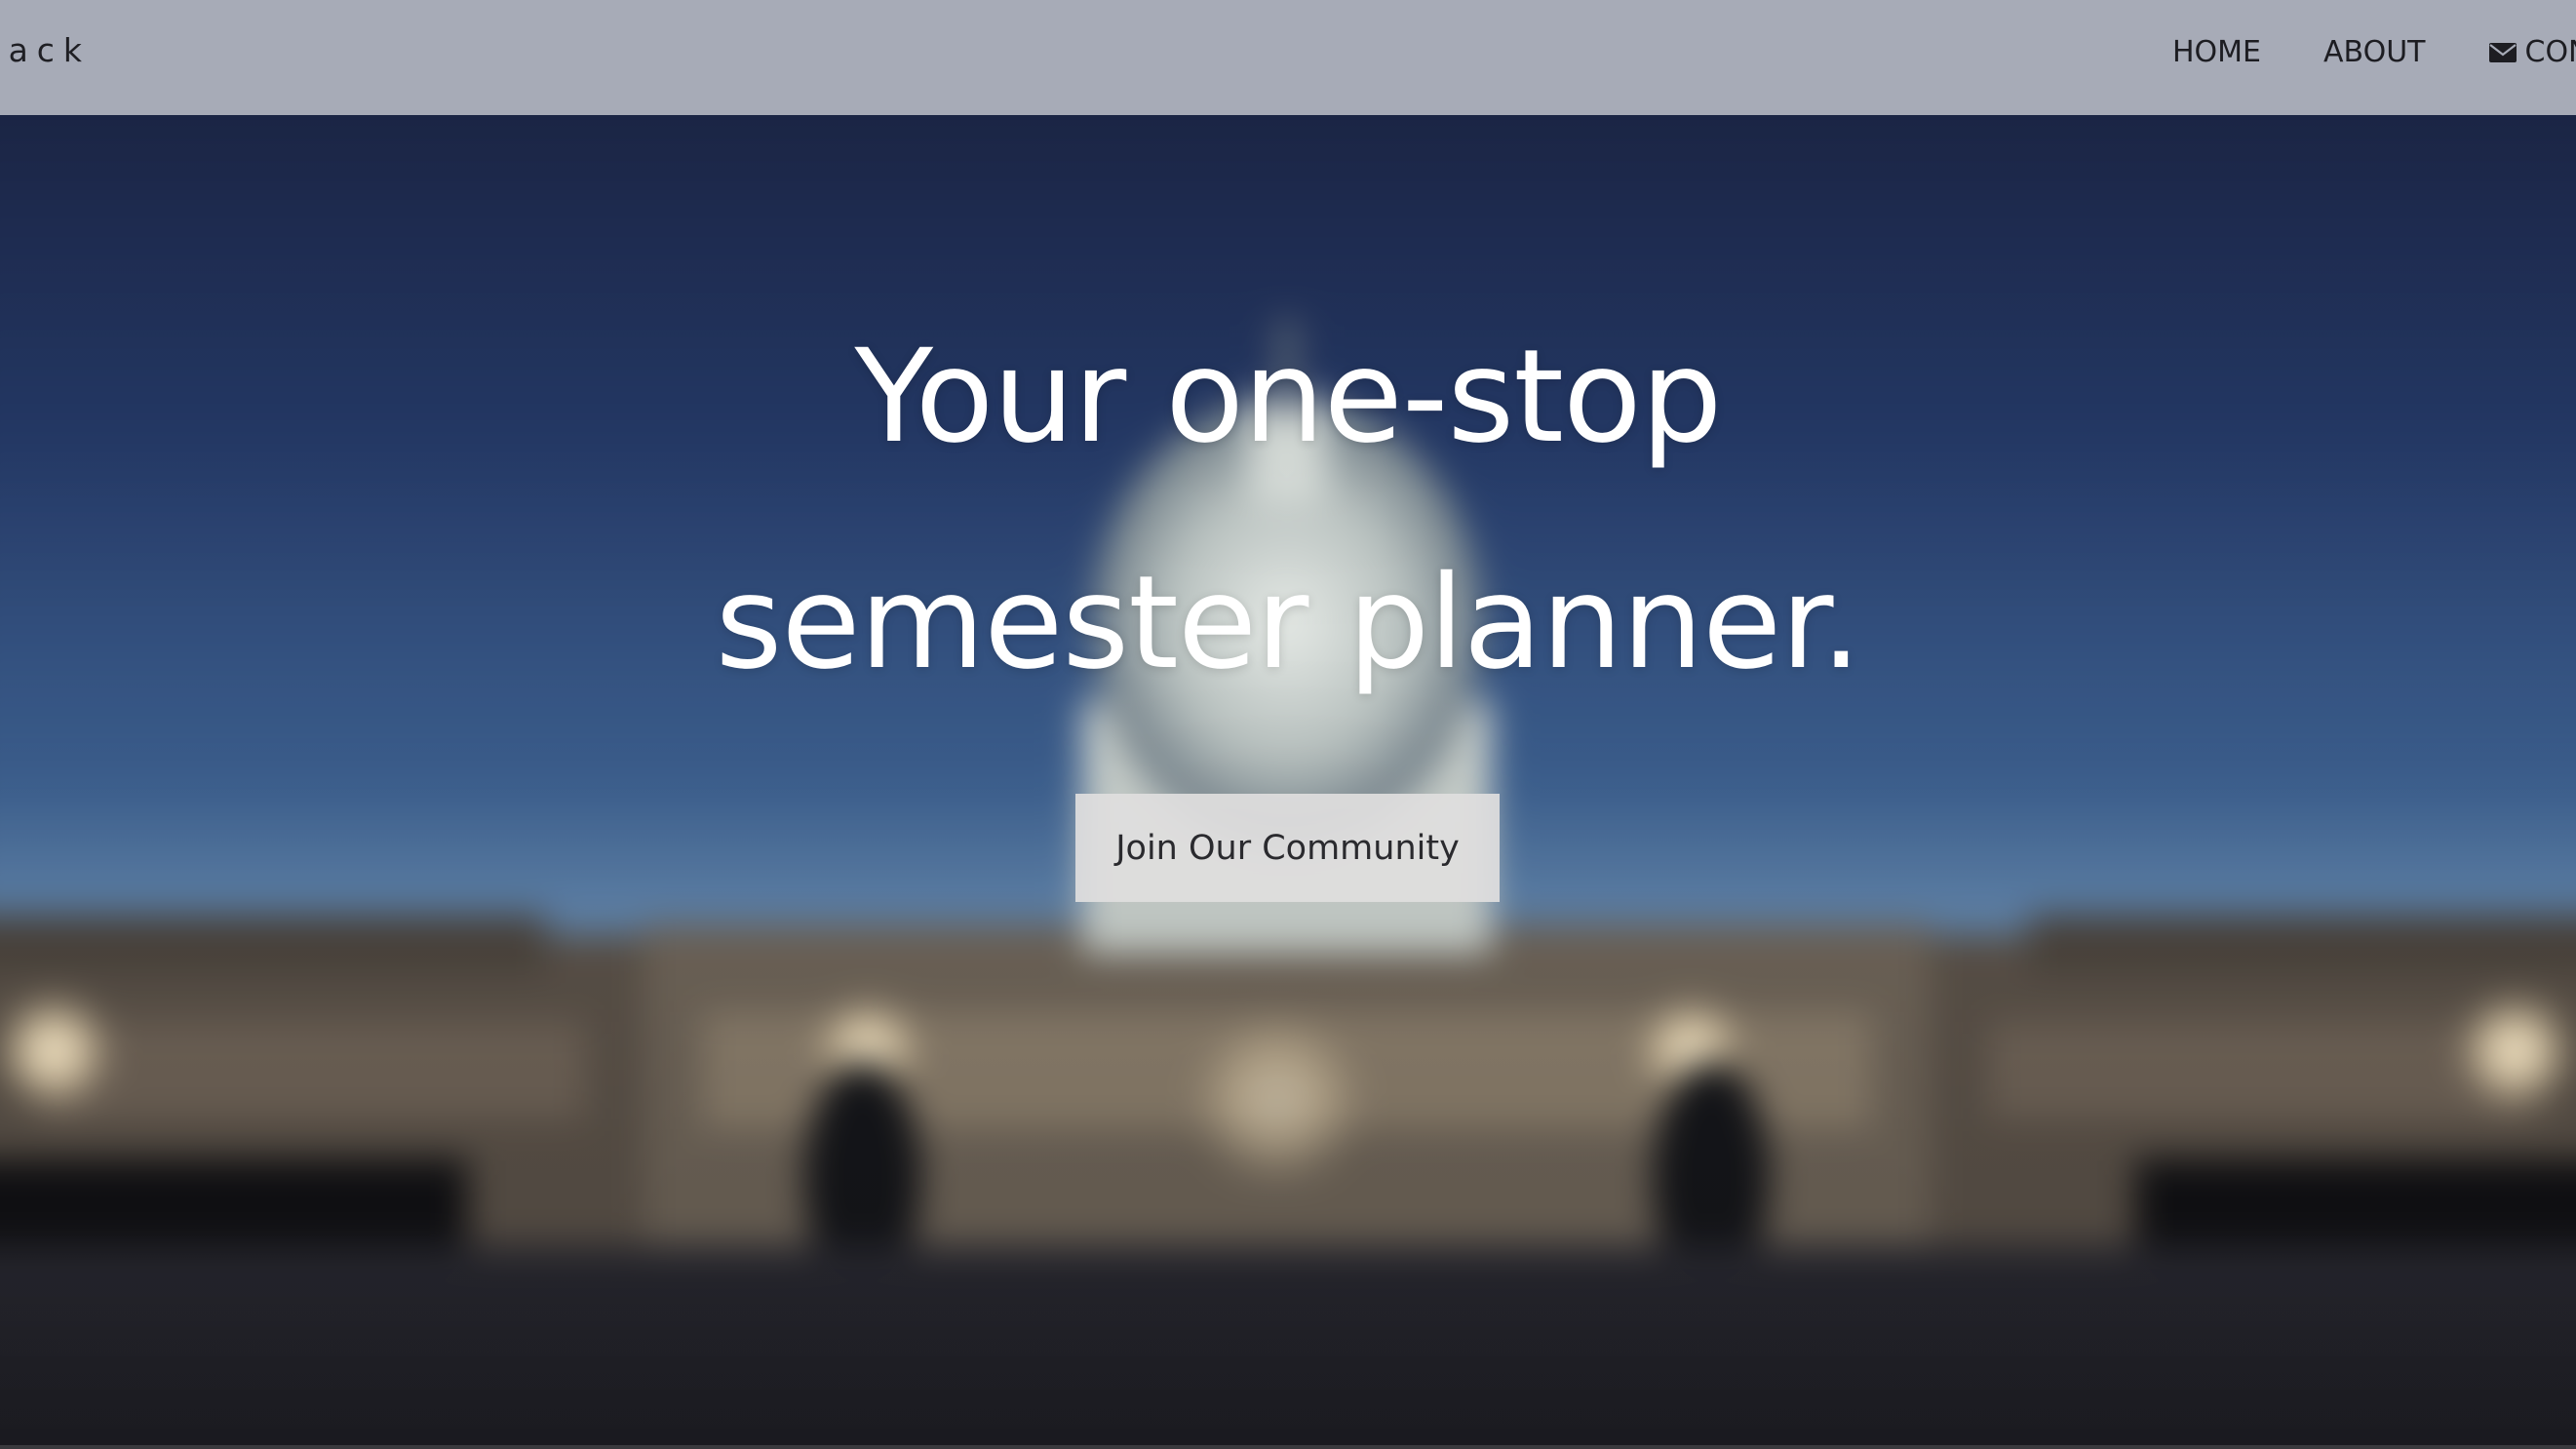 Image resolution: width=2576 pixels, height=1449 pixels. What do you see at coordinates (1288, 623) in the screenshot?
I see `hero-title-line-2: semester planner.` at bounding box center [1288, 623].